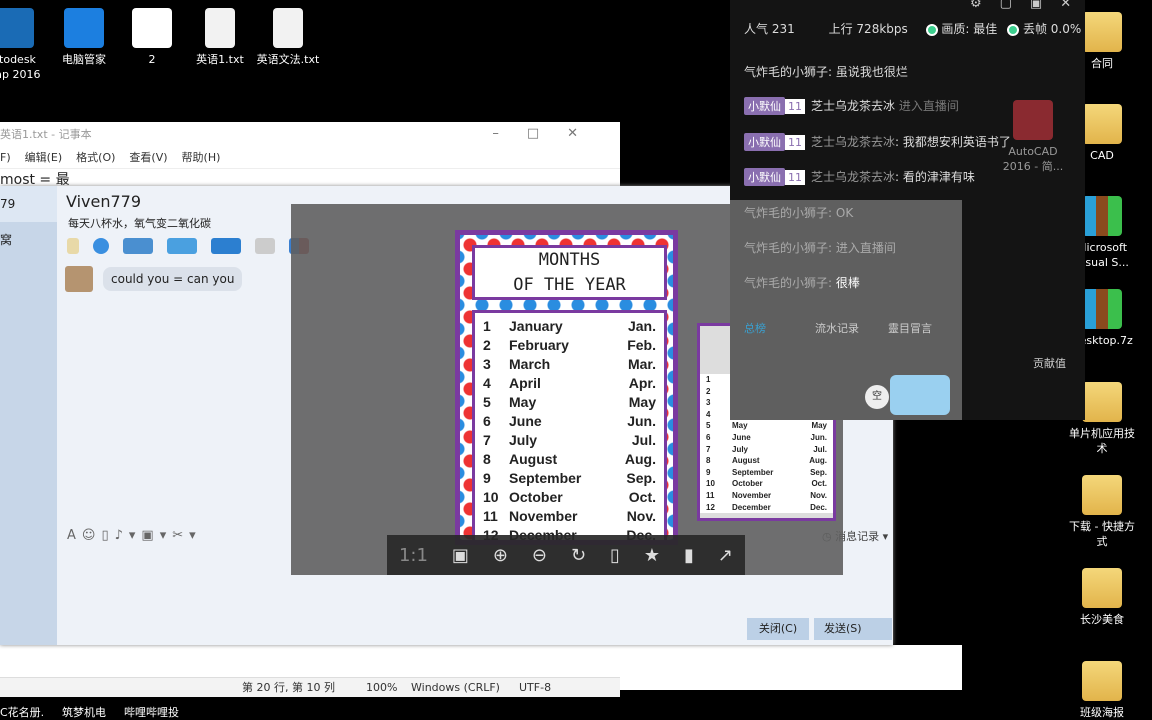  What do you see at coordinates (853, 629) in the screenshot?
I see `send-button: 发送(S)` at bounding box center [853, 629].